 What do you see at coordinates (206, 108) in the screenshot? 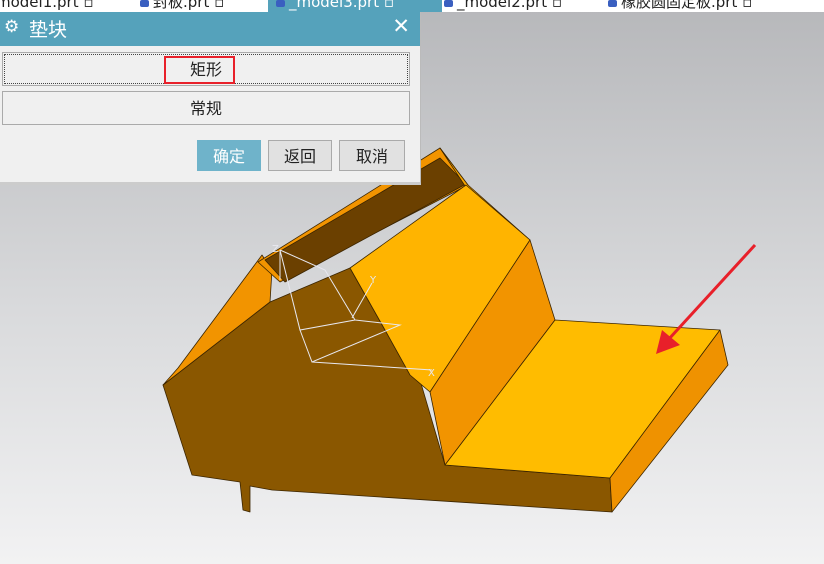
I see `general-option-button: 常规` at bounding box center [206, 108].